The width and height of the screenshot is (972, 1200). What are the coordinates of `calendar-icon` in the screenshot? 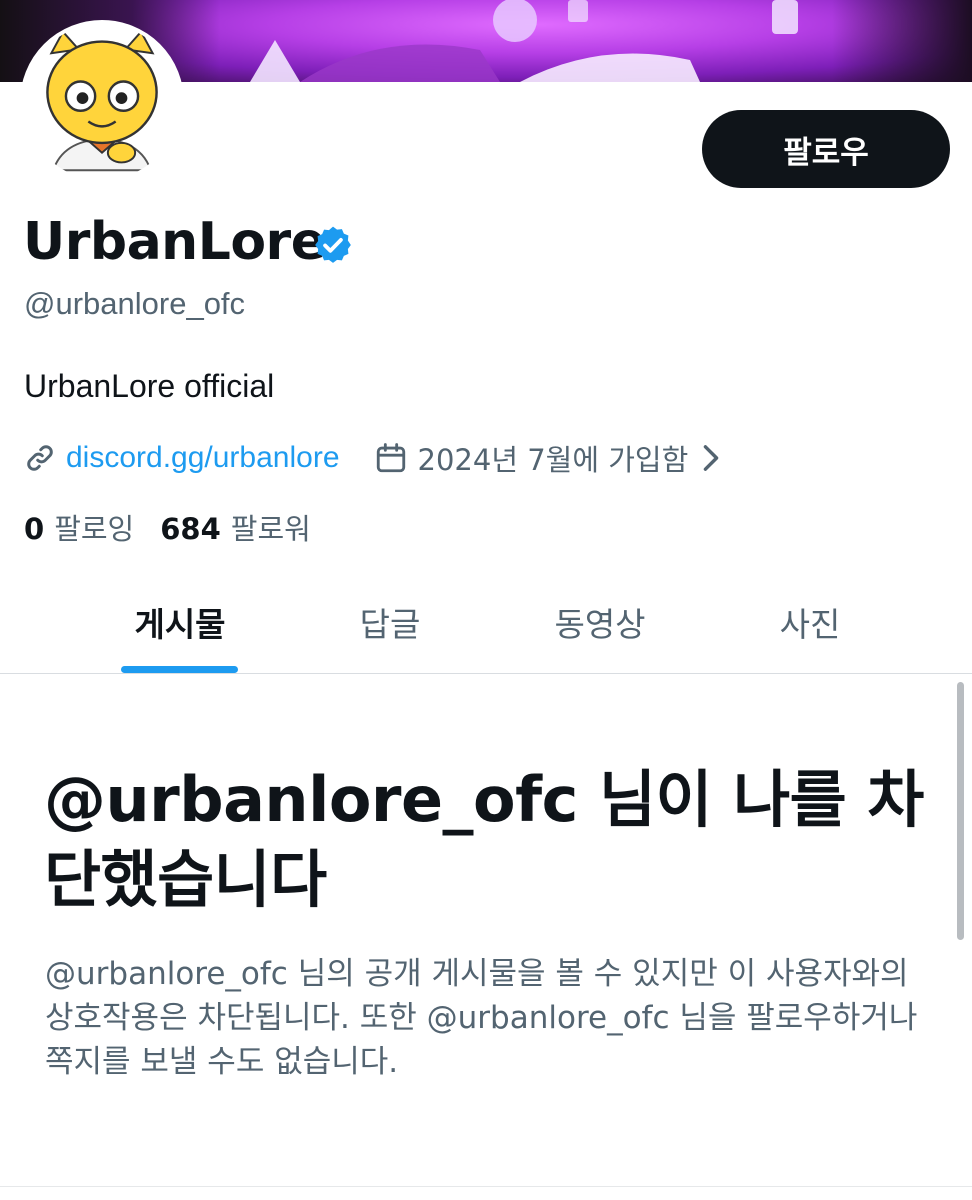 It's located at (390, 458).